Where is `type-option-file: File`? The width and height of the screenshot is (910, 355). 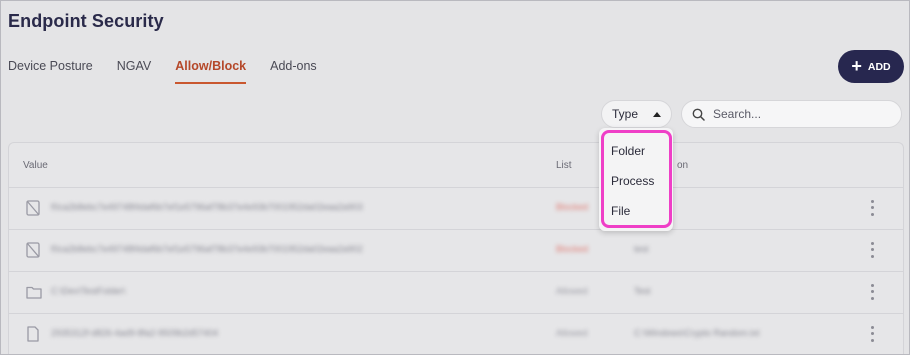 type-option-file: File is located at coordinates (620, 211).